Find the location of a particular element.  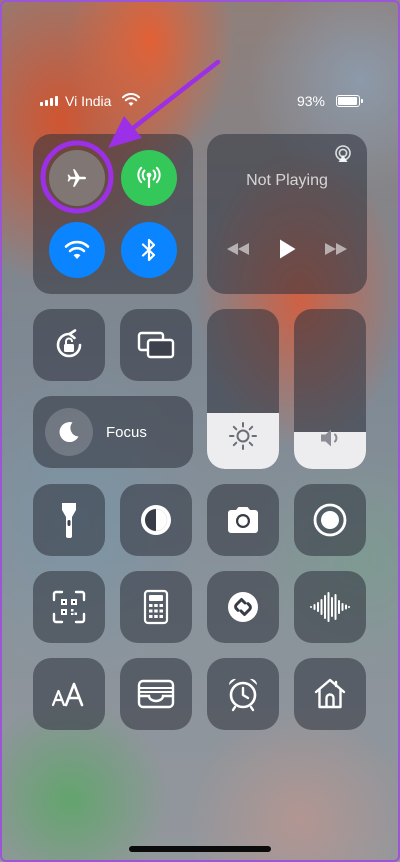

shazam-icon is located at coordinates (243, 607).